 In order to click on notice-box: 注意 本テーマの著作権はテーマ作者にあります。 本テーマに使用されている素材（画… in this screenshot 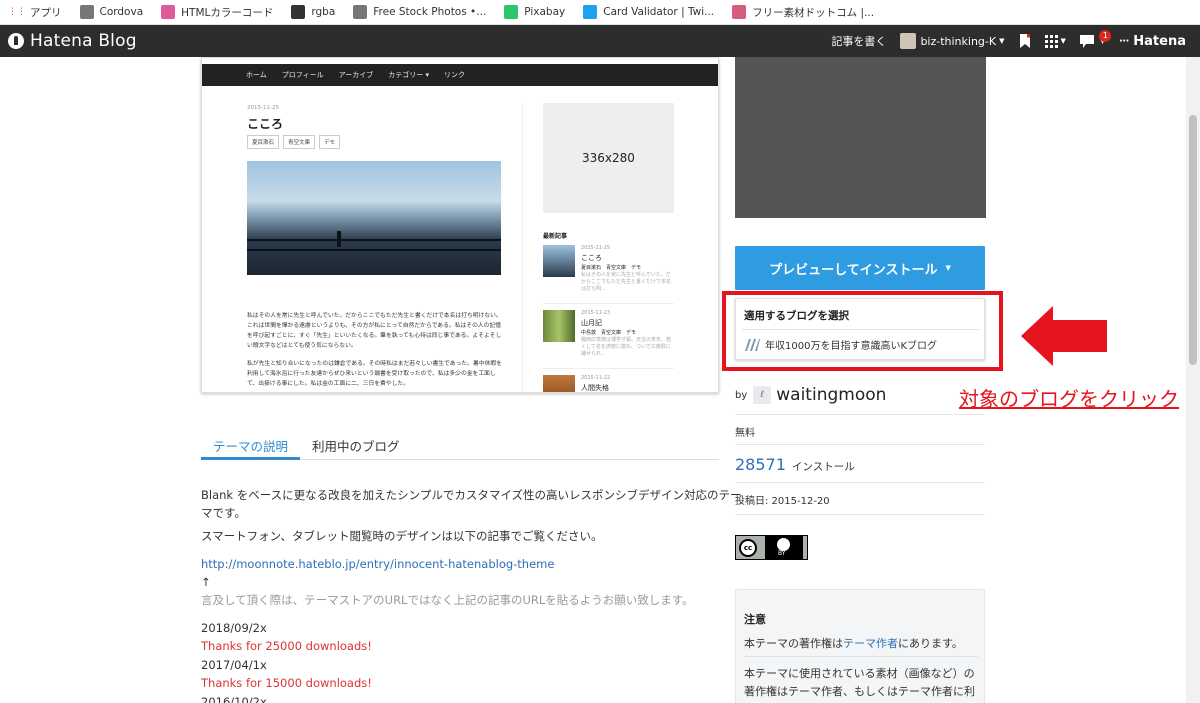, I will do `click(860, 646)`.